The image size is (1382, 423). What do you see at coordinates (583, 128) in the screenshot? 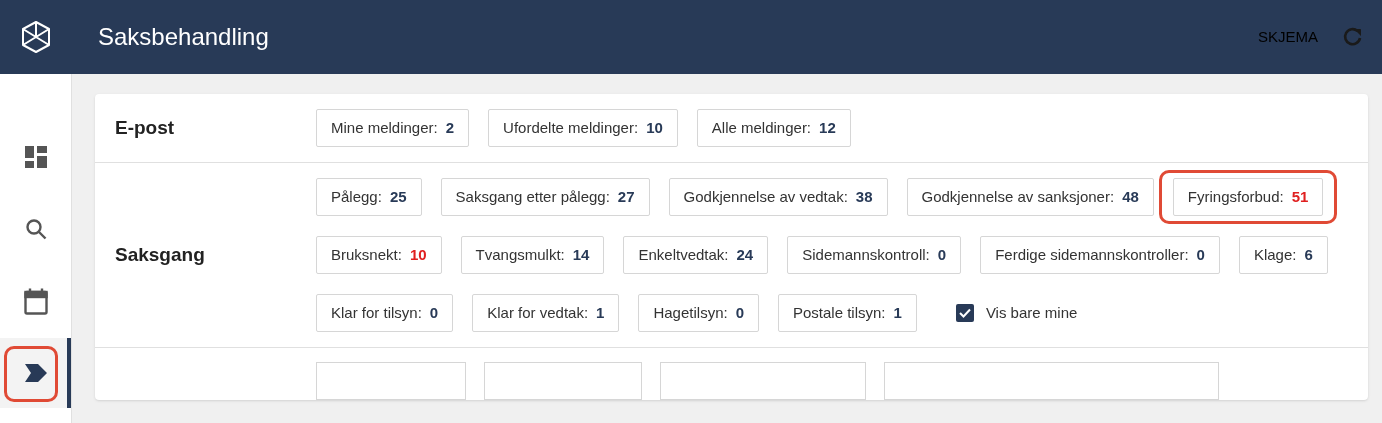
I see `count-chip: Ufordelte meldinger: 10` at bounding box center [583, 128].